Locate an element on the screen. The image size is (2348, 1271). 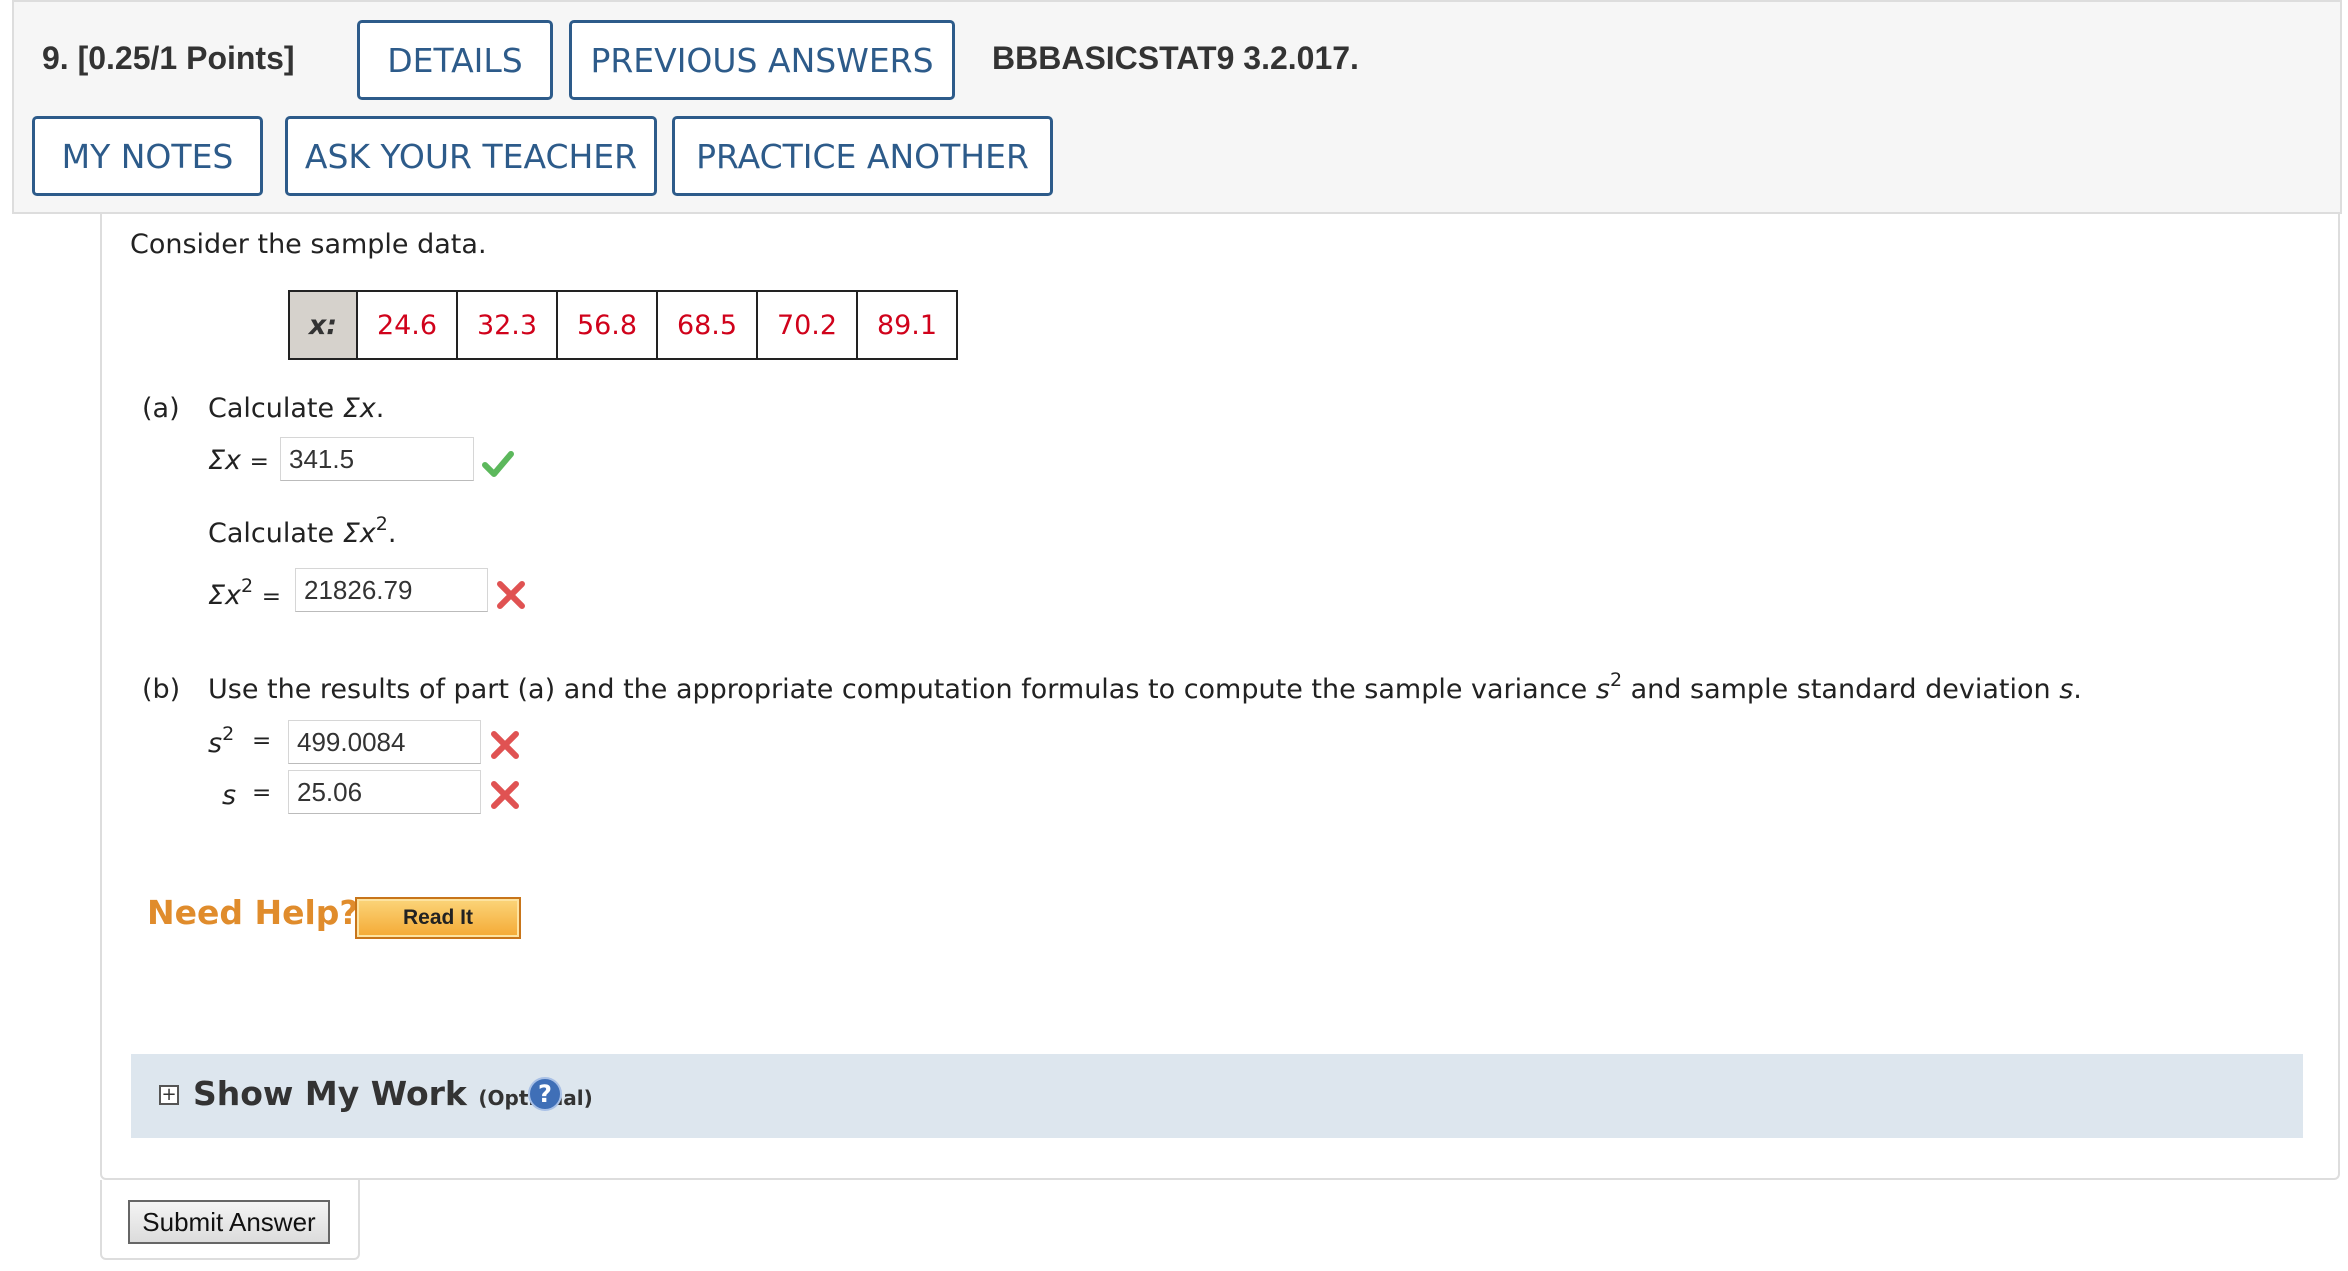
data-value: 32.3 is located at coordinates (507, 325).